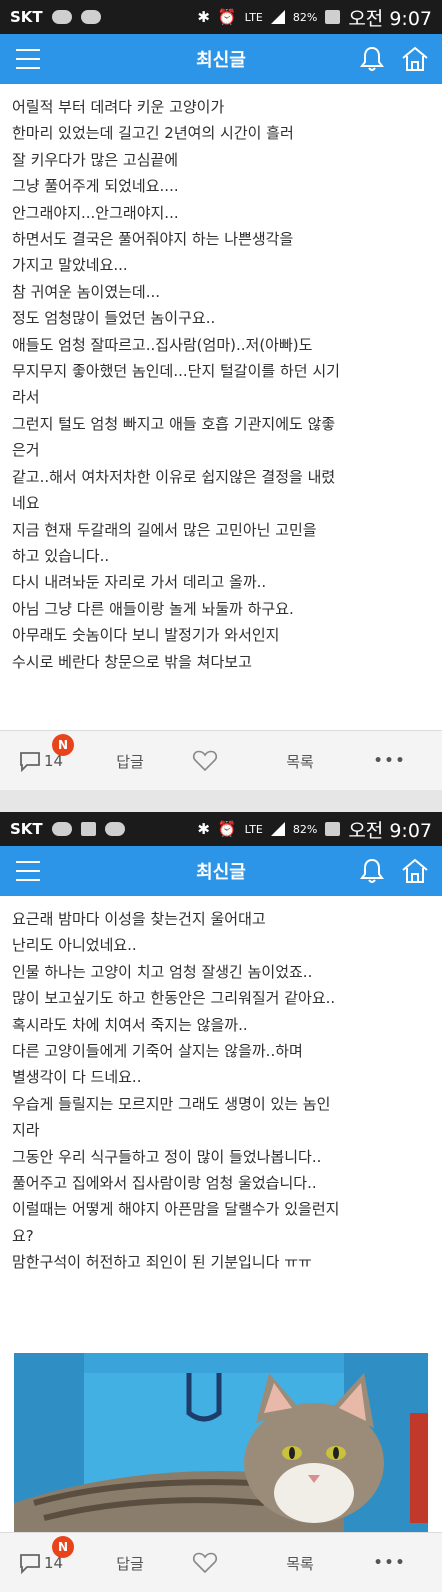 This screenshot has height=1592, width=442. What do you see at coordinates (162, 1262) in the screenshot?
I see `post-line: 맘한구석이 허전하고 죄인이 된 기분입니다 ㅠㅠ` at bounding box center [162, 1262].